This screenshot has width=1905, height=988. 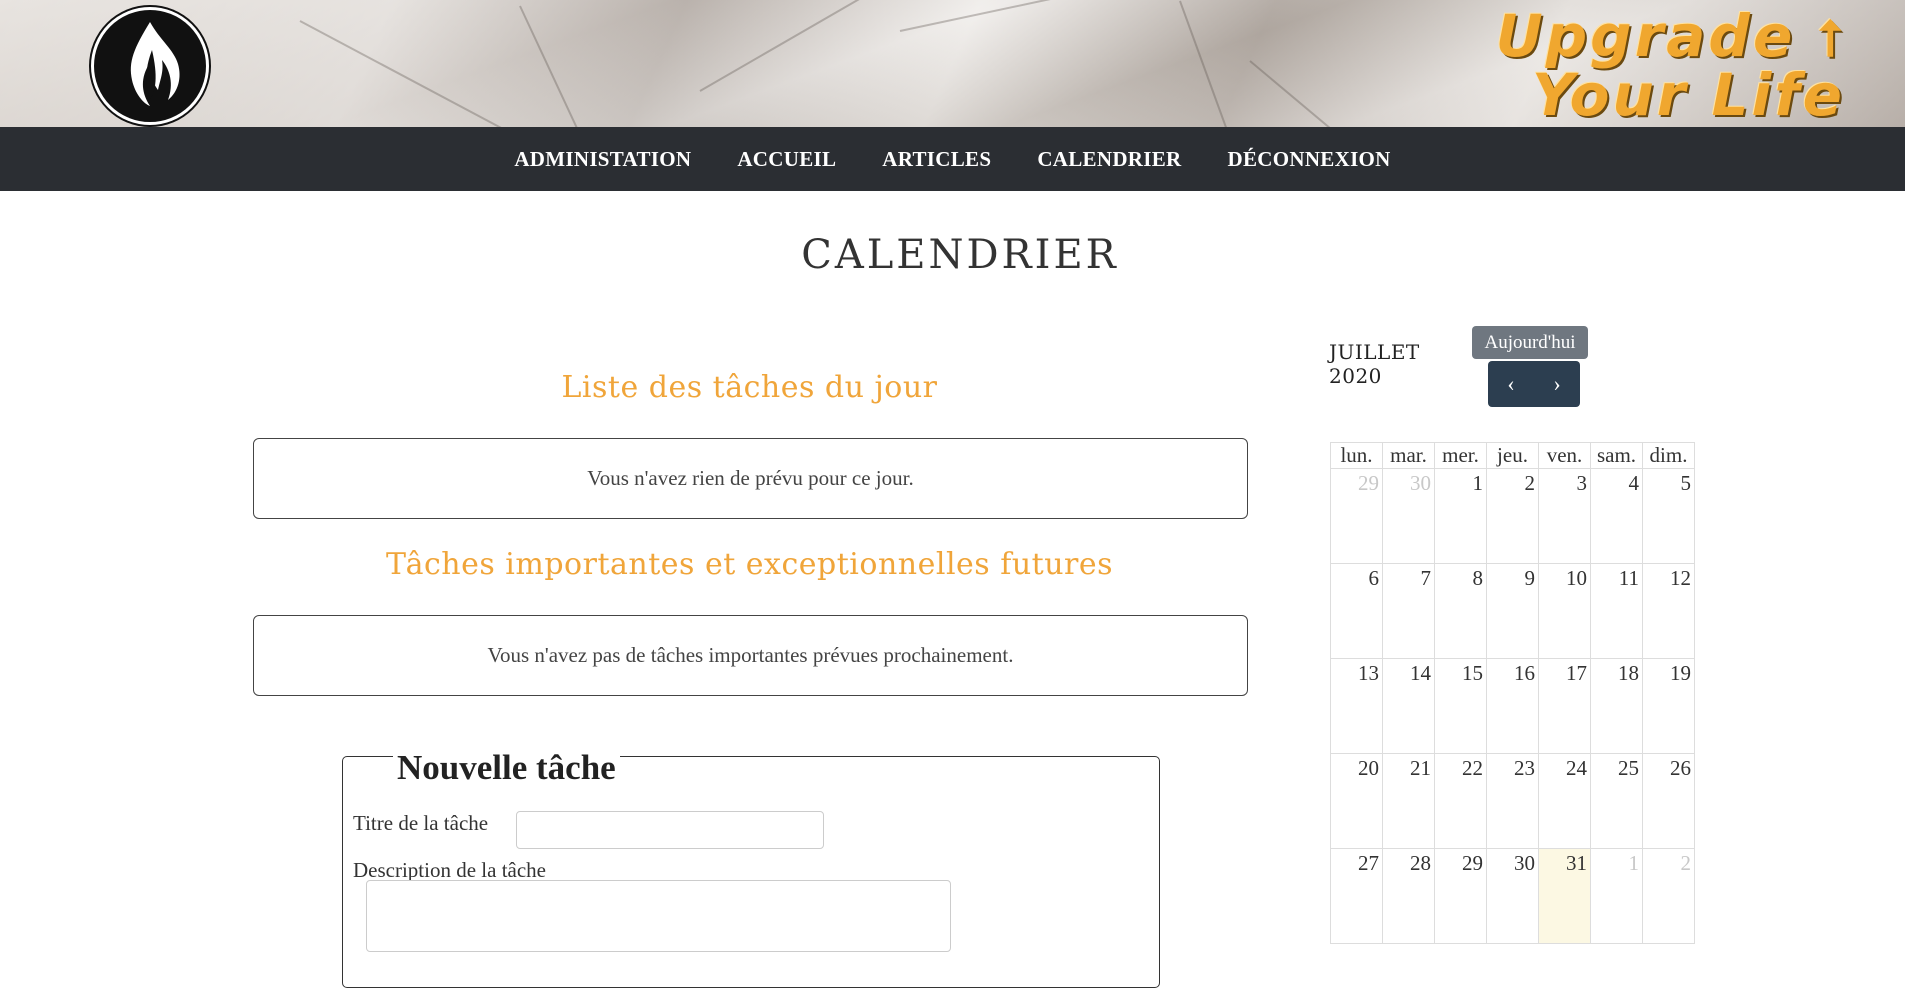 I want to click on nav-item-deconnexion: DÉCONNEXION, so click(x=1309, y=159).